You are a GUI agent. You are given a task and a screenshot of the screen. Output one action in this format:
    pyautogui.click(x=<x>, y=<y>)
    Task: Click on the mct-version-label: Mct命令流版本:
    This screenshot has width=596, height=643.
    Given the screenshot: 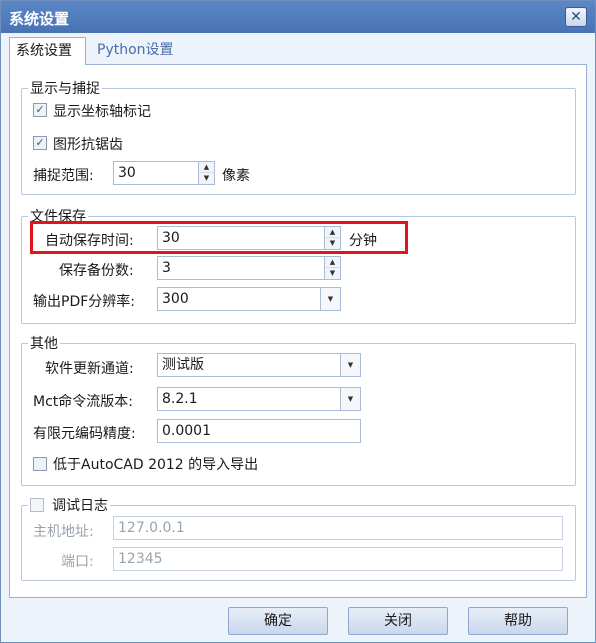 What is the action you would take?
    pyautogui.click(x=83, y=402)
    